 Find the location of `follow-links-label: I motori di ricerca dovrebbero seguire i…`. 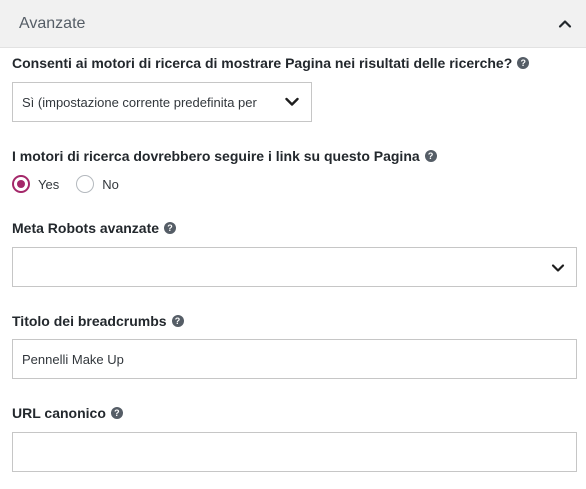

follow-links-label: I motori di ricerca dovrebbero seguire i… is located at coordinates (224, 156).